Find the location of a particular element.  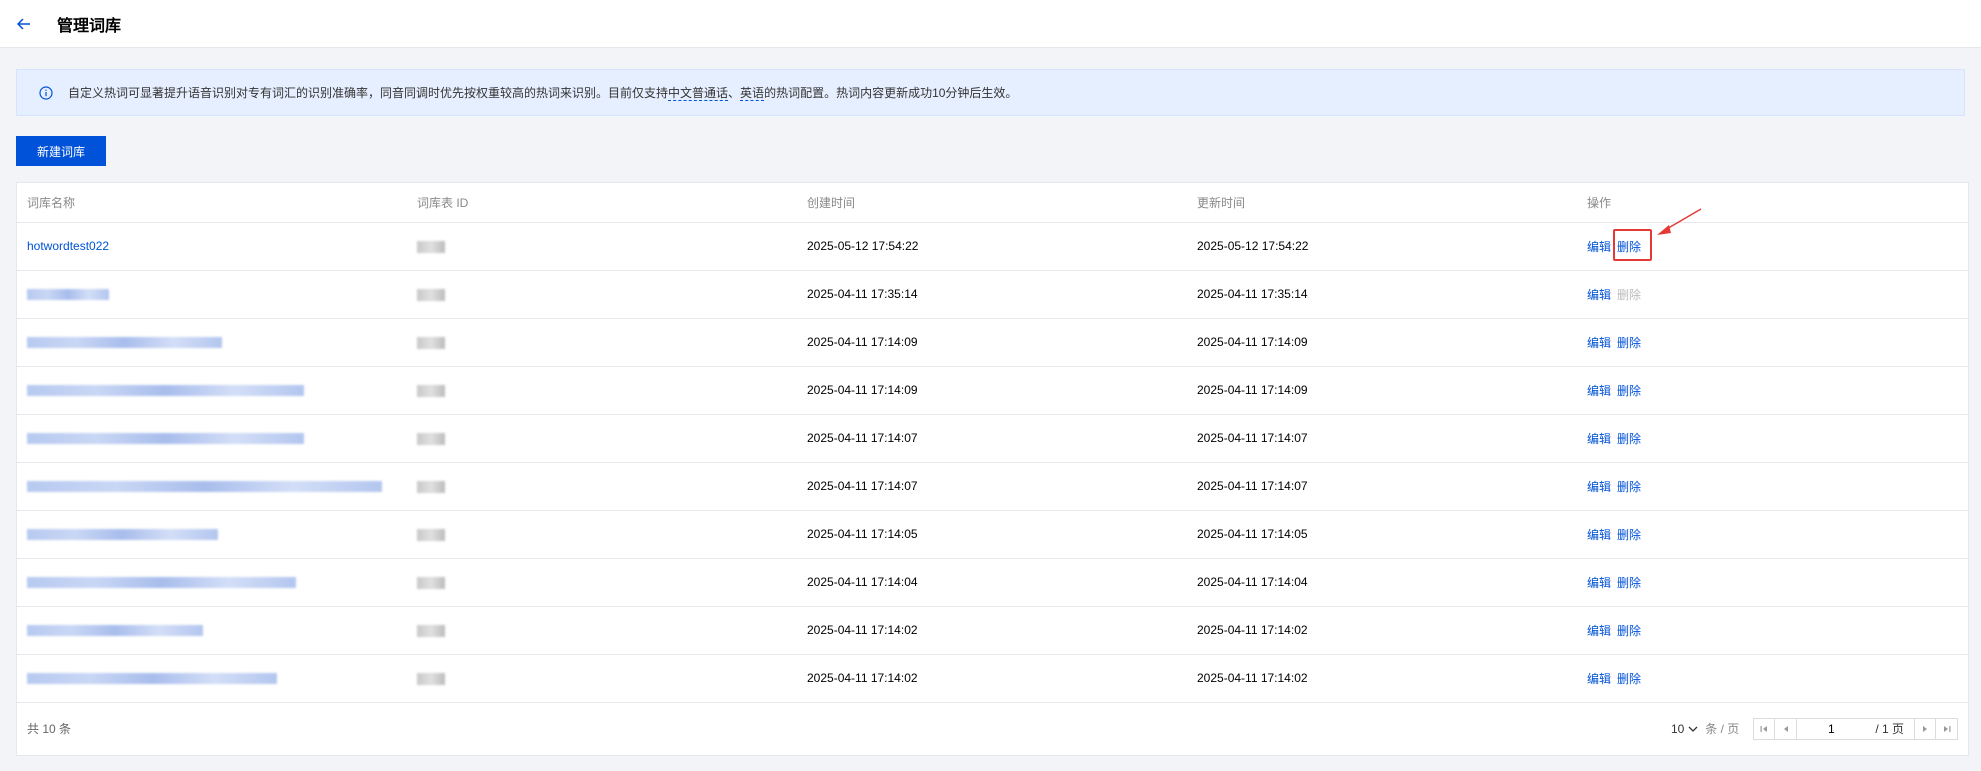

cell-updated: 2025-04-11 17:14:04 is located at coordinates (1382, 582).